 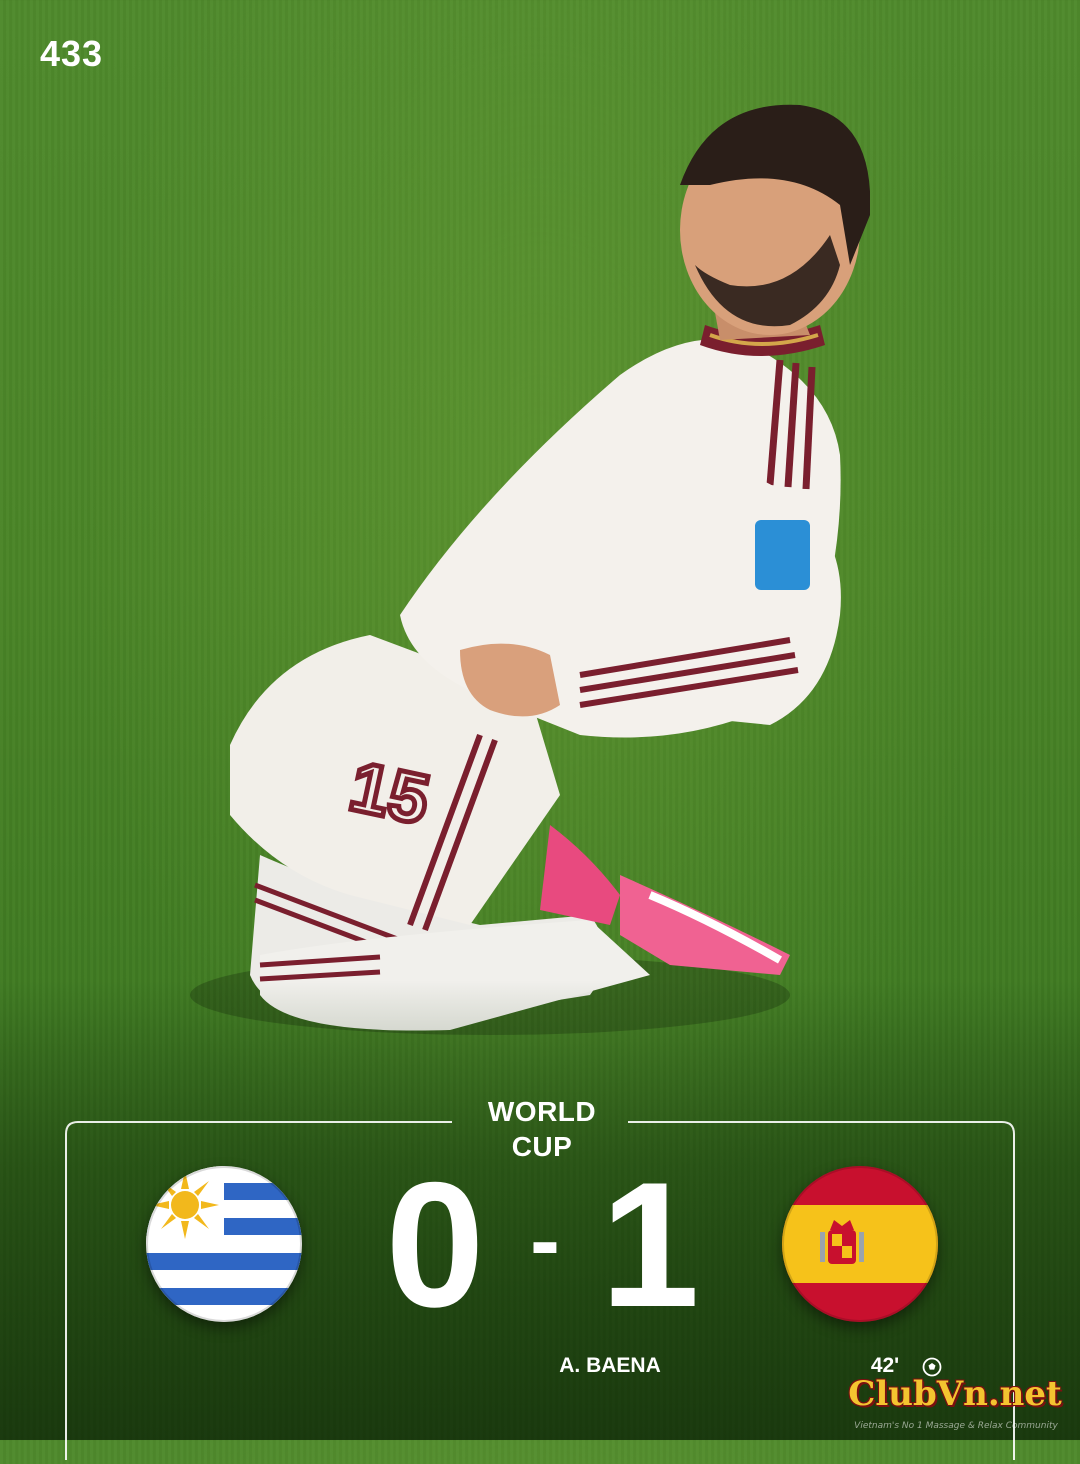 I want to click on goal-scorer-name: A. BAENA, so click(x=610, y=1365).